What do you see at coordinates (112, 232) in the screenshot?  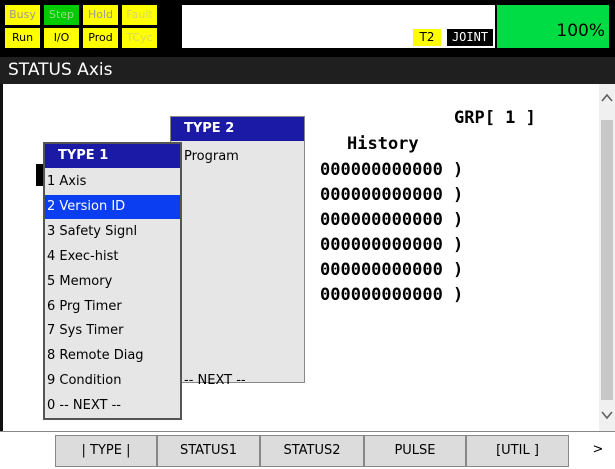 I see `type1-menu-item: 3 Safety Signl` at bounding box center [112, 232].